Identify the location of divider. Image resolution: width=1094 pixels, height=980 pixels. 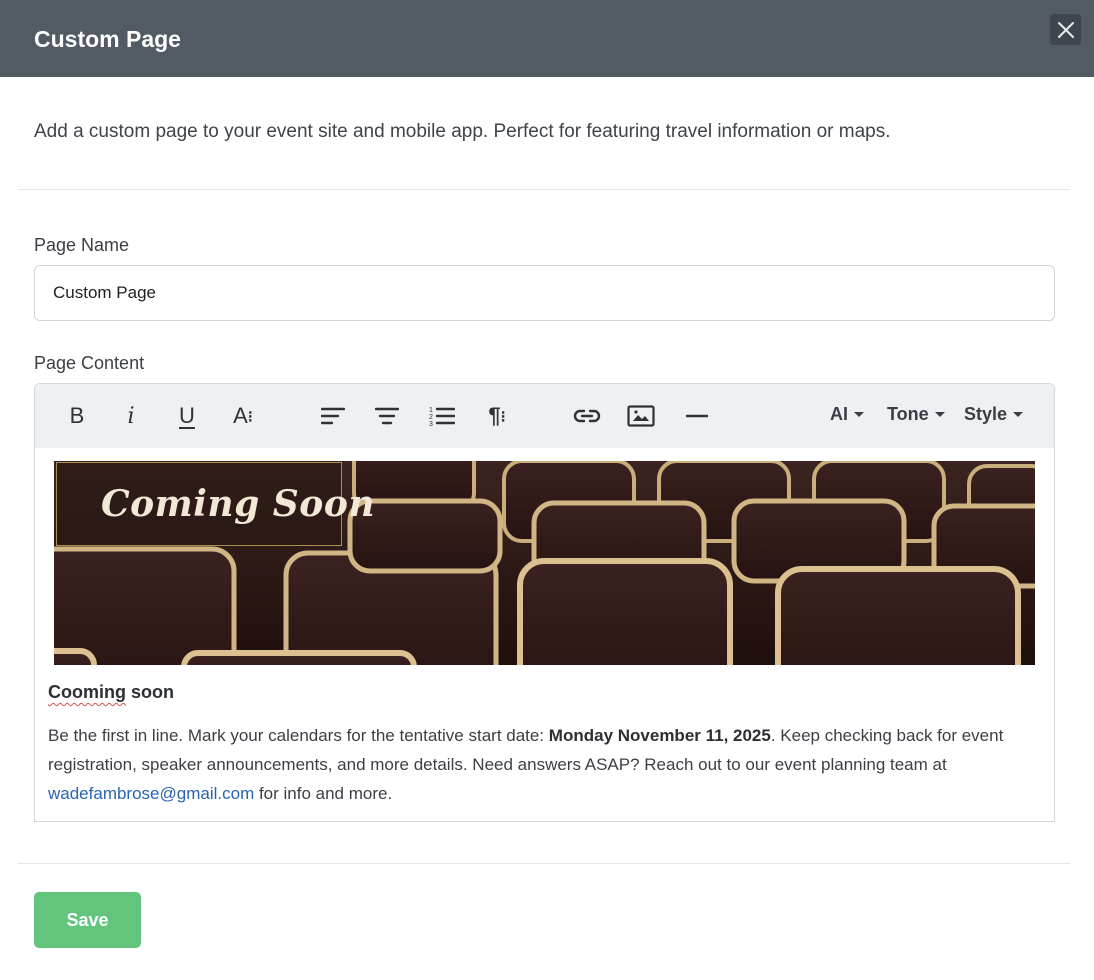
(544, 189).